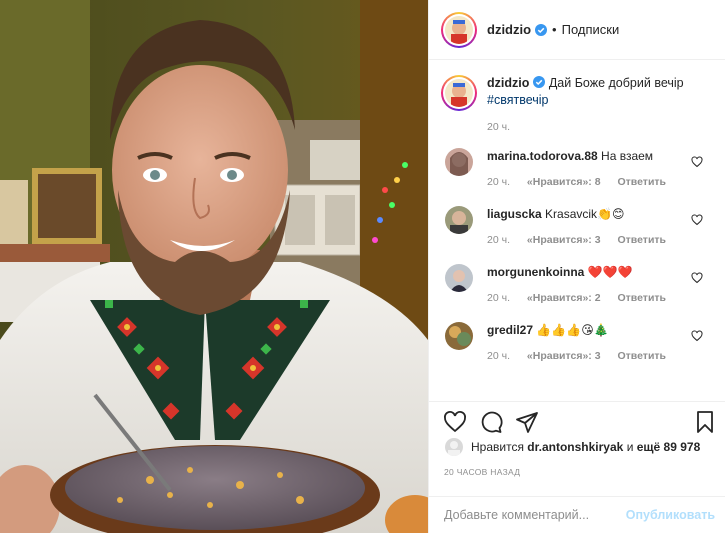 This screenshot has width=725, height=533. What do you see at coordinates (491, 422) in the screenshot?
I see `comment-icon` at bounding box center [491, 422].